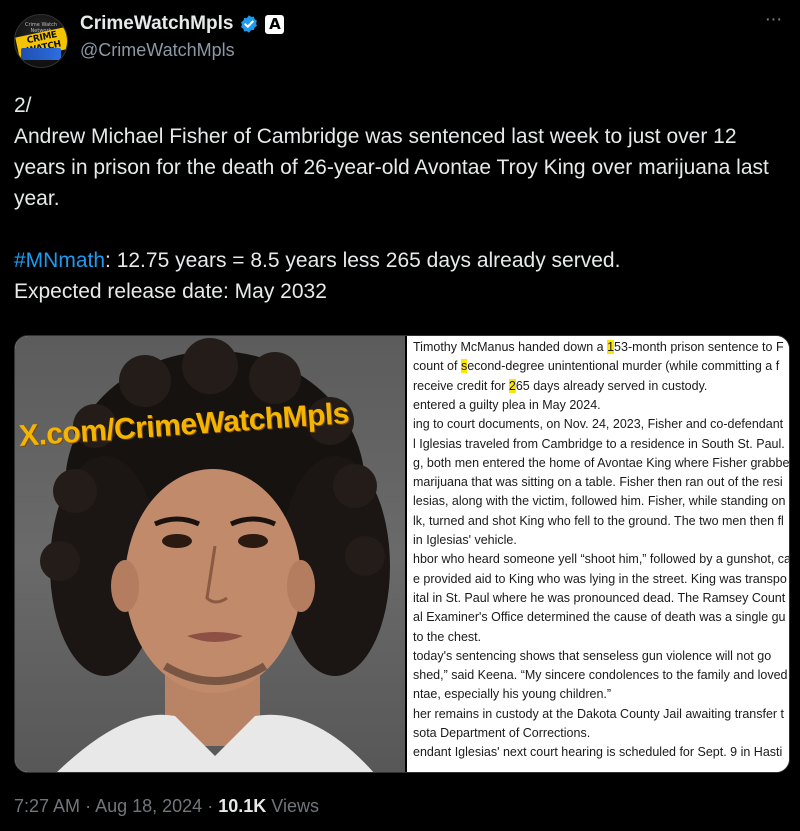 The height and width of the screenshot is (831, 800). I want to click on document-line: ntae, especially his young children.”, so click(512, 694).